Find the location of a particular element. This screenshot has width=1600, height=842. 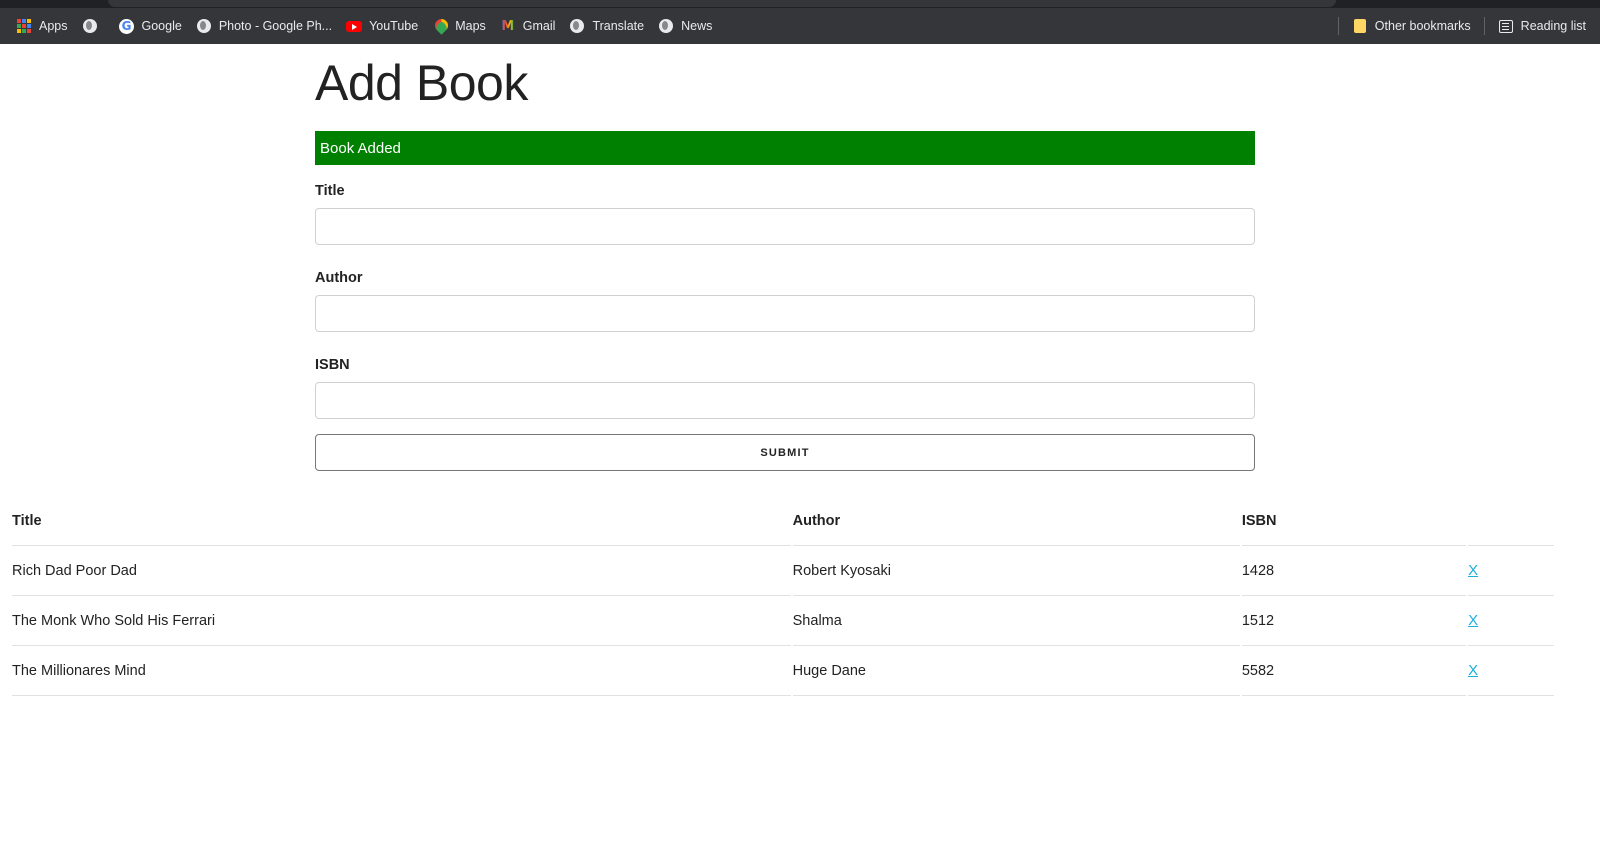

bookmark-translate: Translate is located at coordinates (606, 26).